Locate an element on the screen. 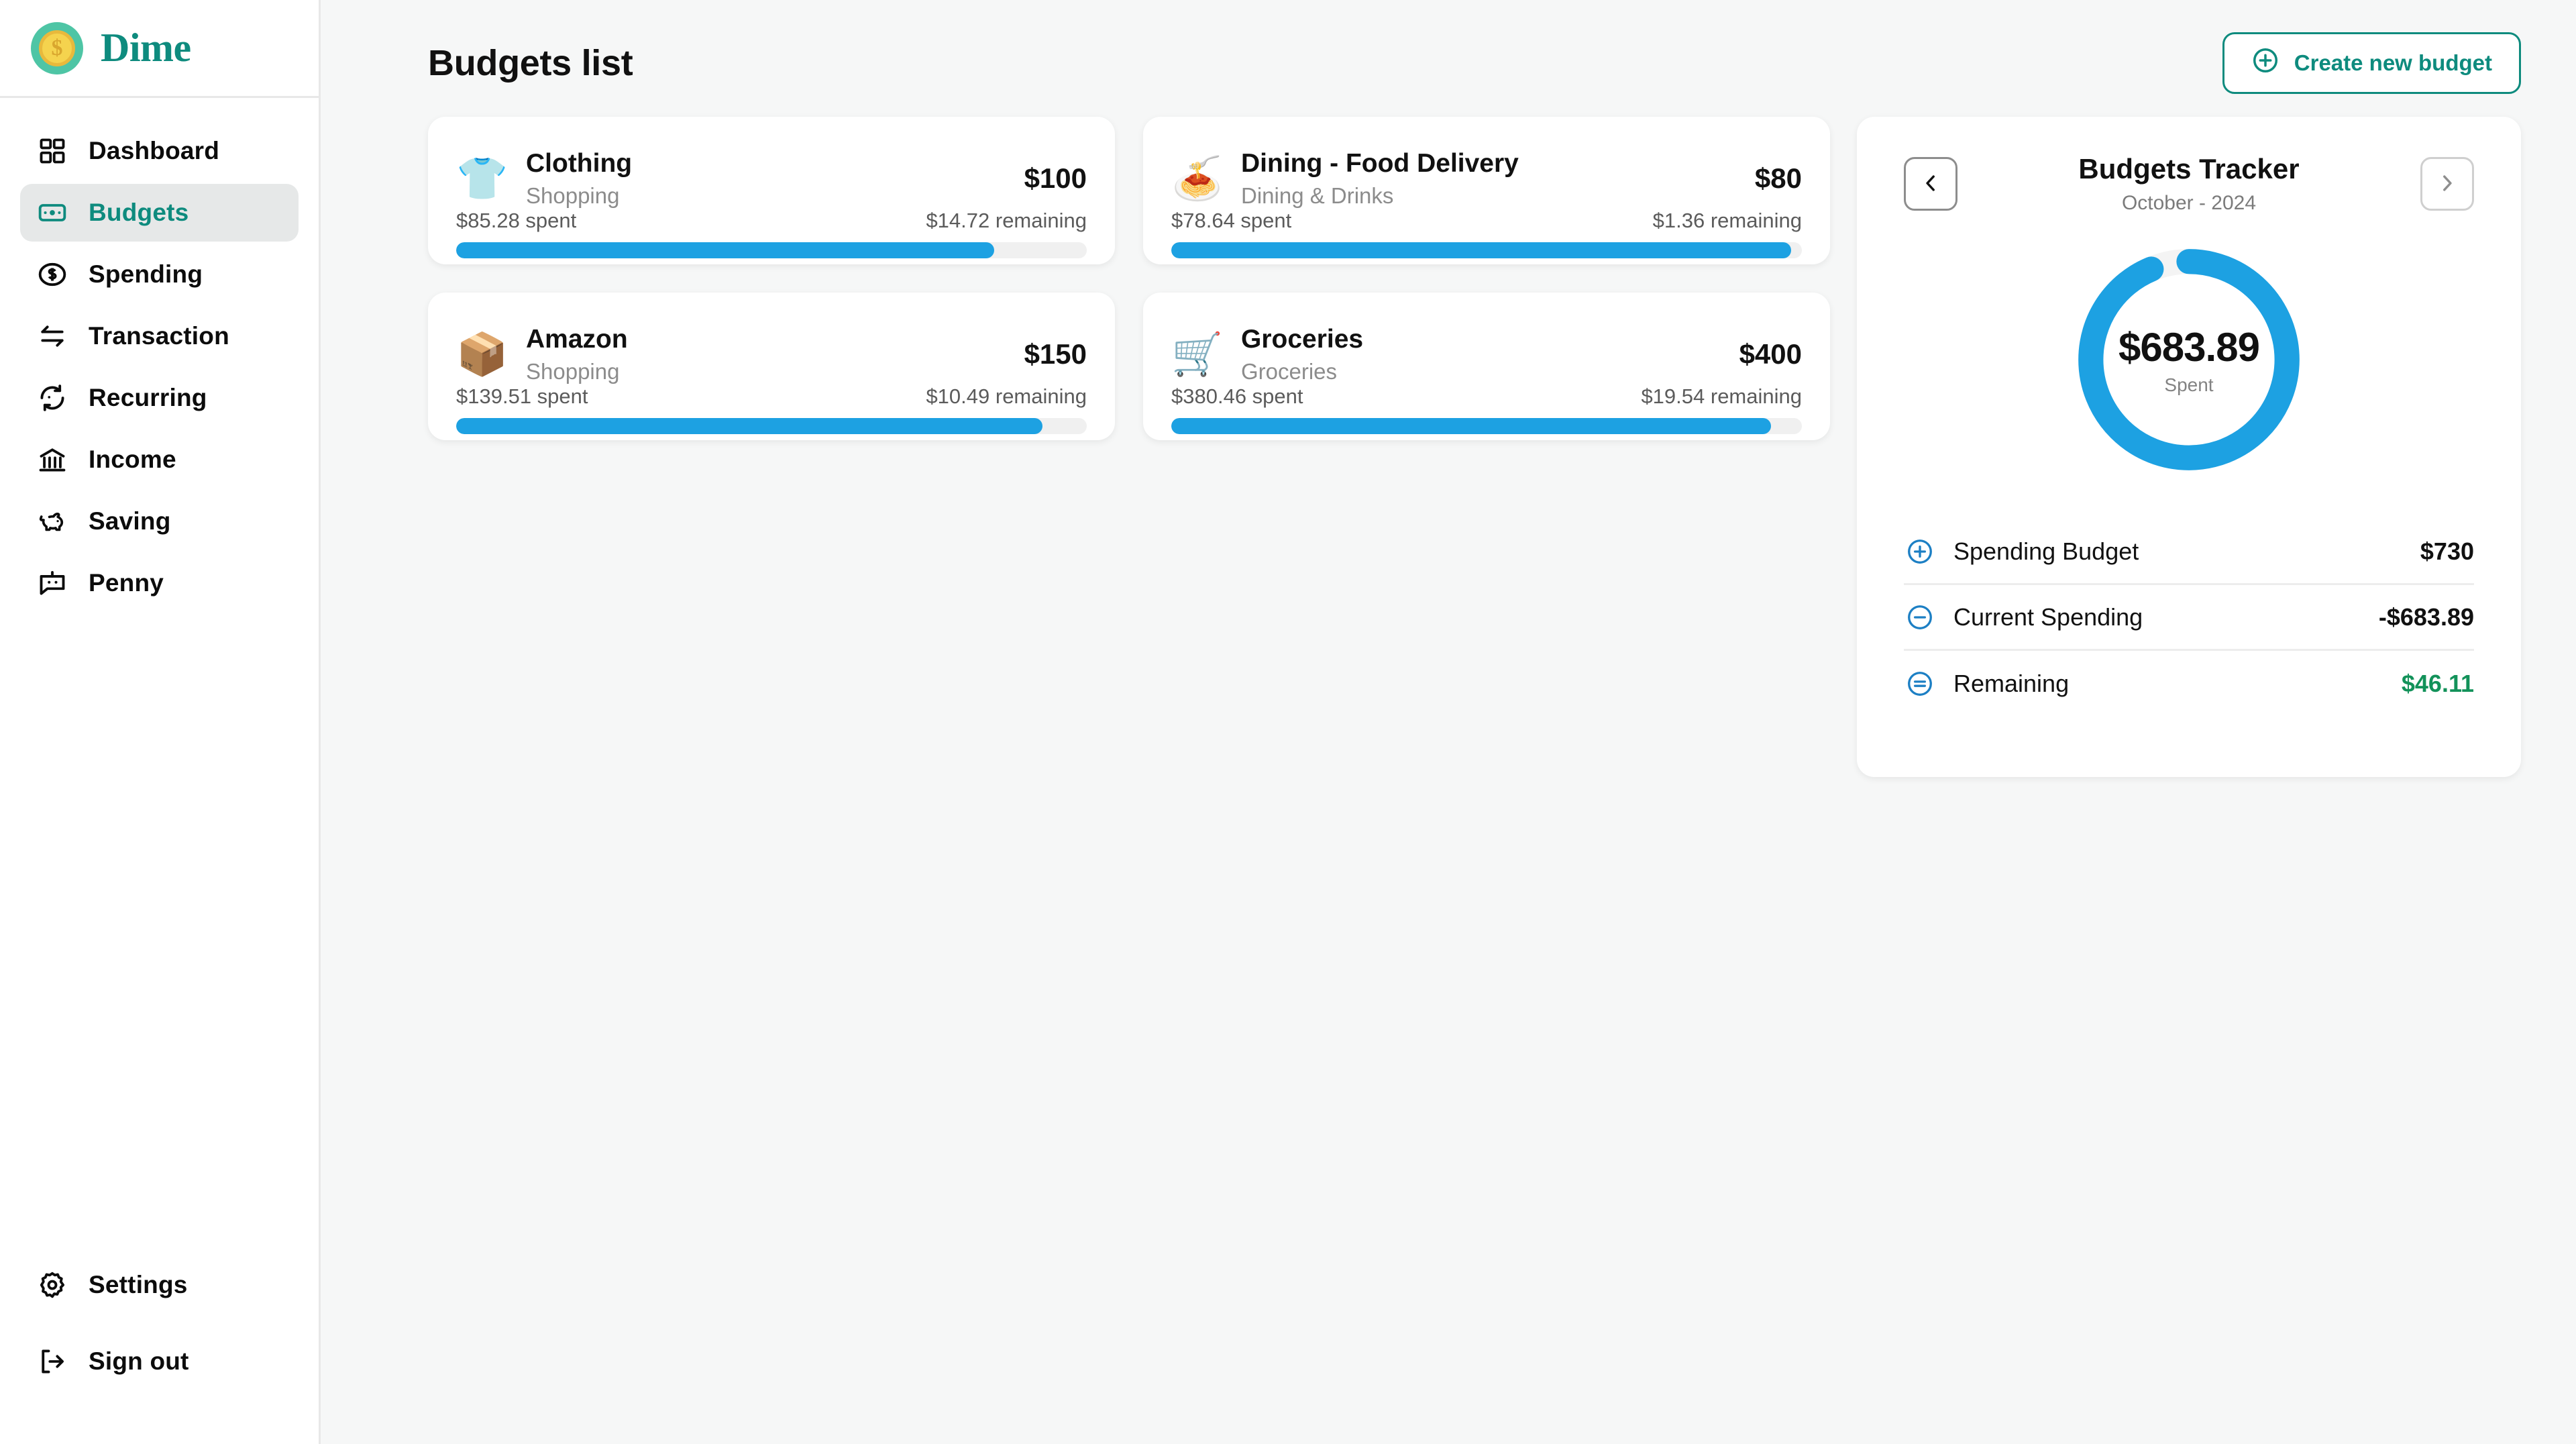 Image resolution: width=2576 pixels, height=1444 pixels. sidebar-item-label: Spending is located at coordinates (146, 274).